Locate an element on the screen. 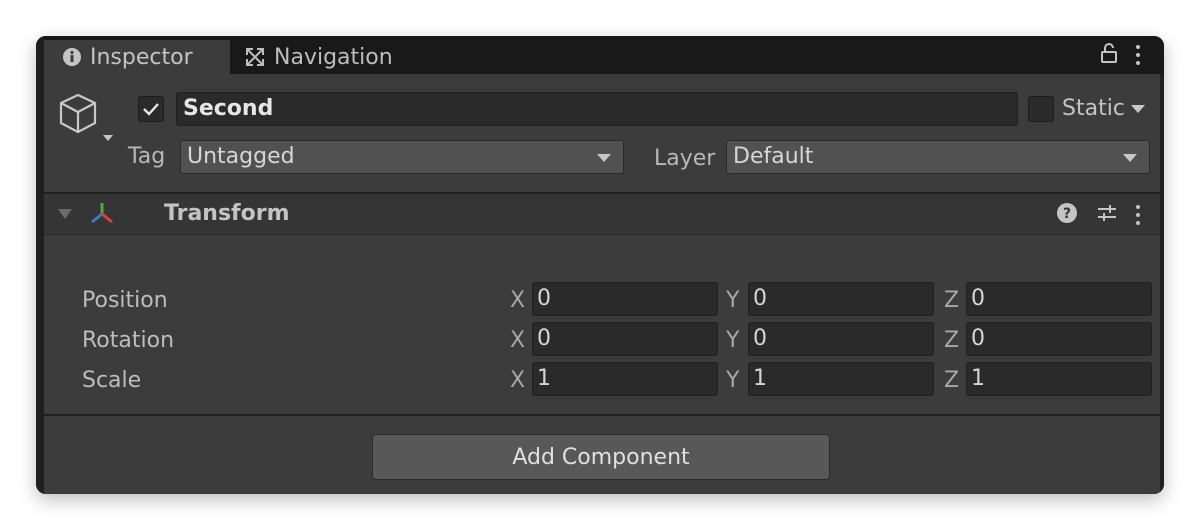 This screenshot has width=1200, height=530. position-z-field: 0 is located at coordinates (1059, 299).